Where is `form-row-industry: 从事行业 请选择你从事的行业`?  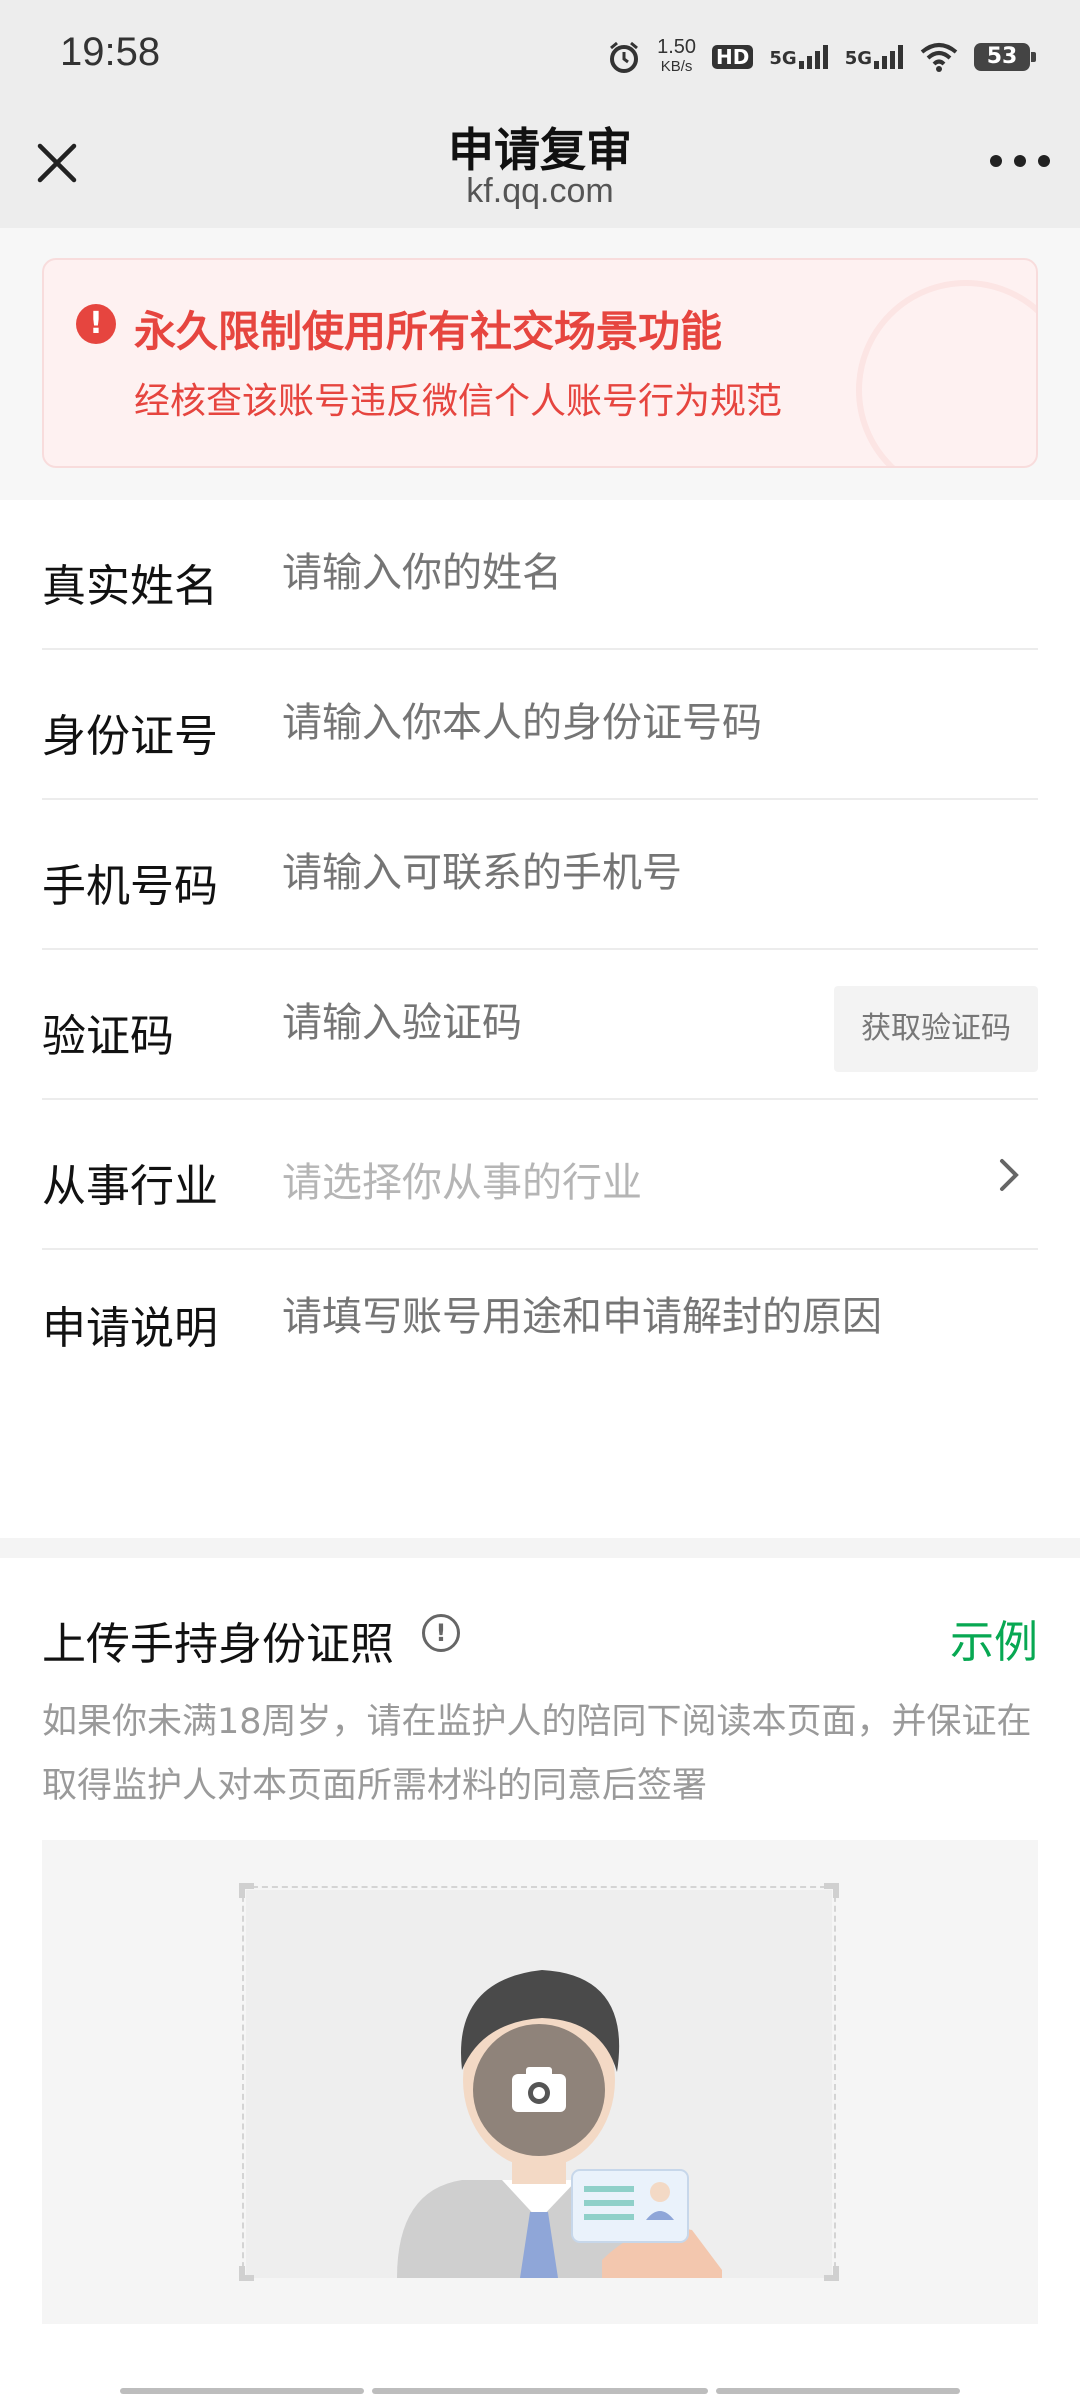 form-row-industry: 从事行业 请选择你从事的行业 is located at coordinates (540, 1175).